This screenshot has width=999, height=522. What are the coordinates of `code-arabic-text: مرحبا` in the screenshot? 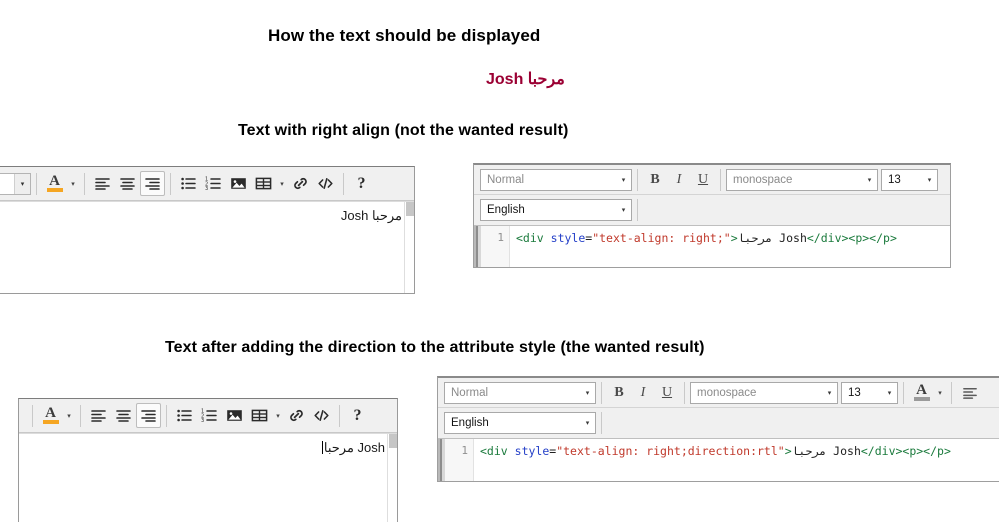 It's located at (755, 238).